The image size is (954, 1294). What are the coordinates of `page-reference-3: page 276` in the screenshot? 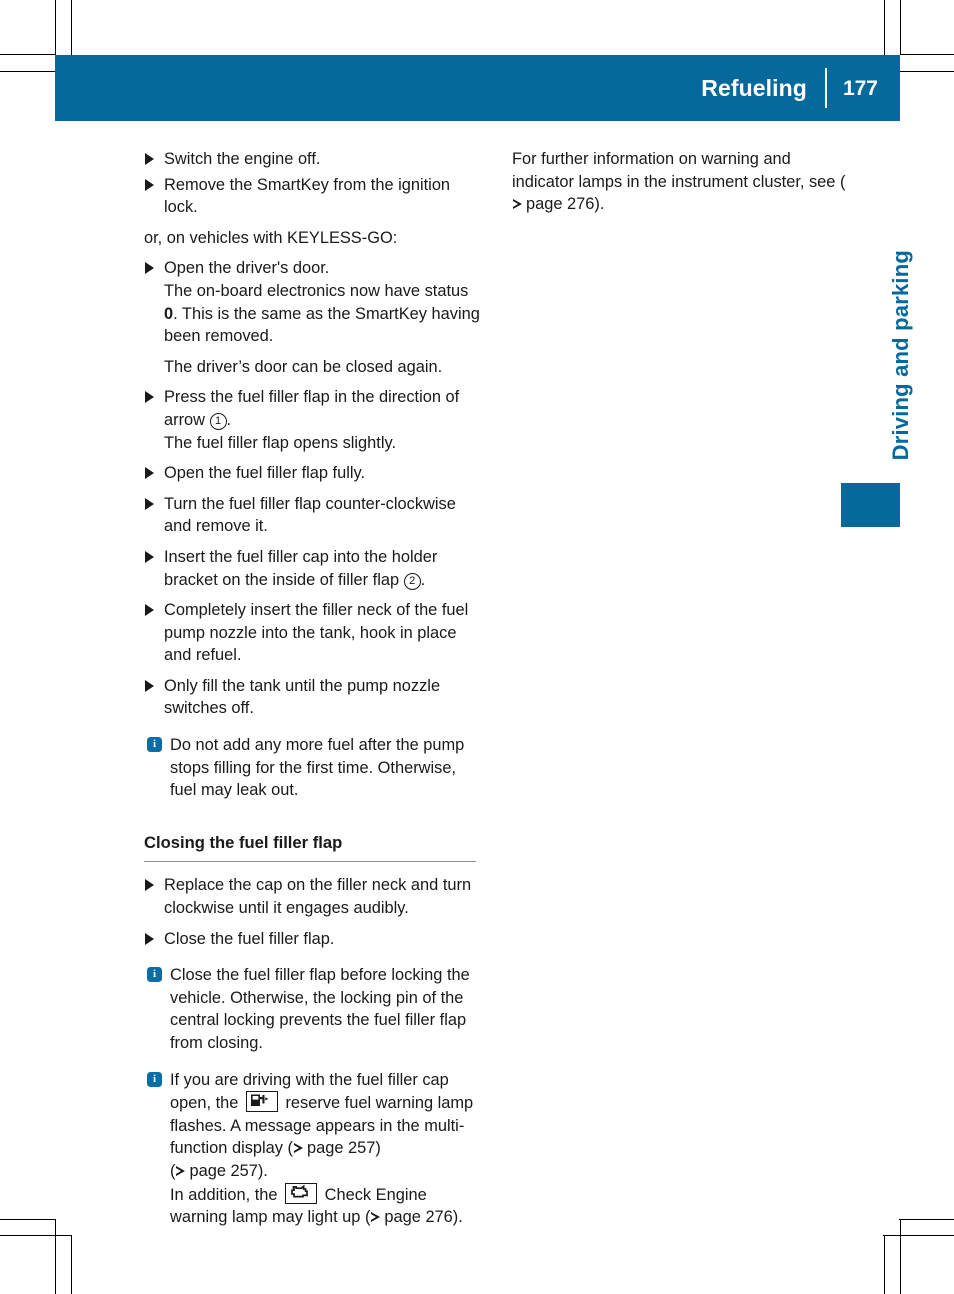 It's located at (418, 1217).